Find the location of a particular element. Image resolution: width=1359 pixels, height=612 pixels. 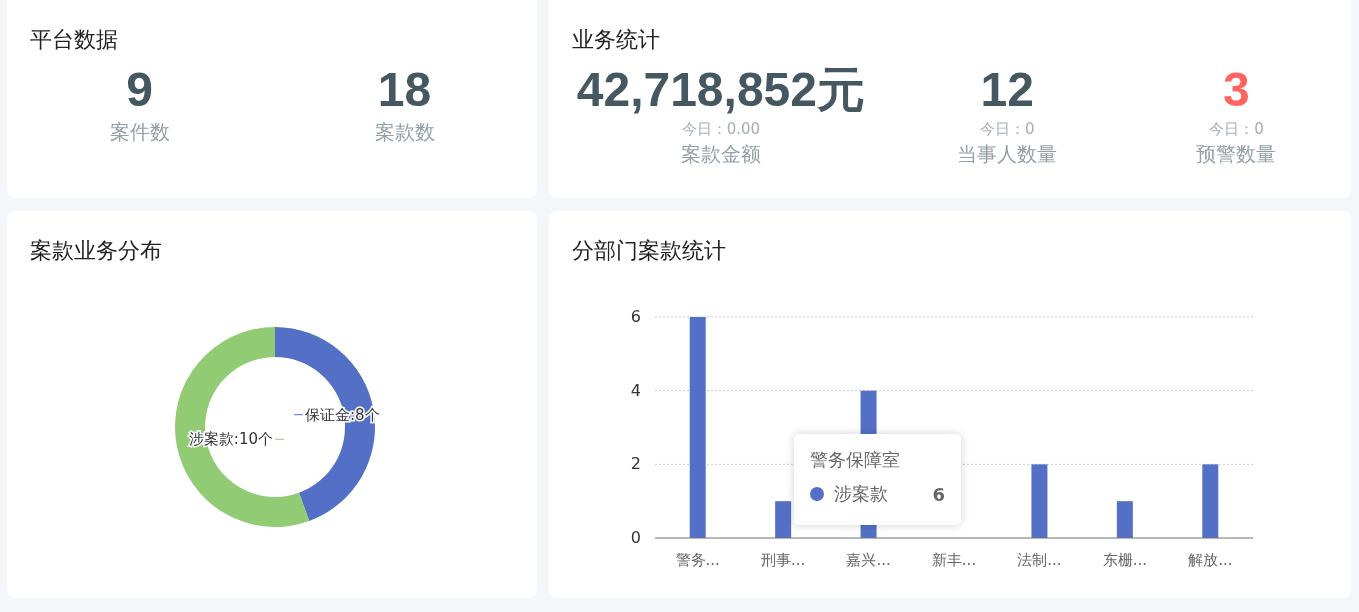

y-tick-label: 6 is located at coordinates (635, 316).